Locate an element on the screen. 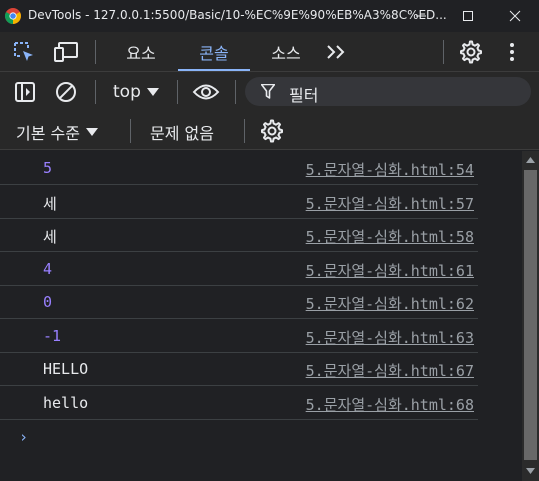 This screenshot has height=481, width=539. context-value: top is located at coordinates (127, 92).